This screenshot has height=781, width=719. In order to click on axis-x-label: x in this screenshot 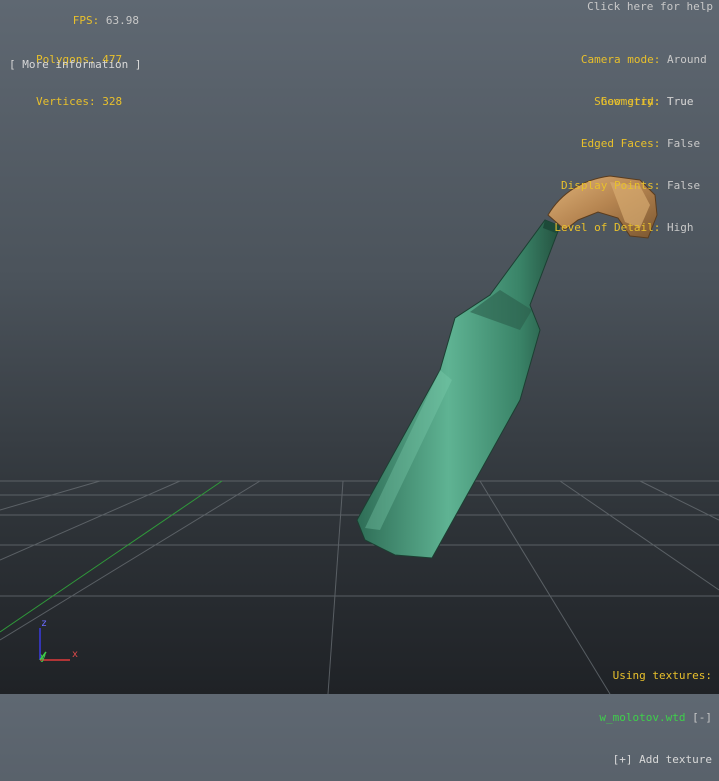, I will do `click(75, 654)`.